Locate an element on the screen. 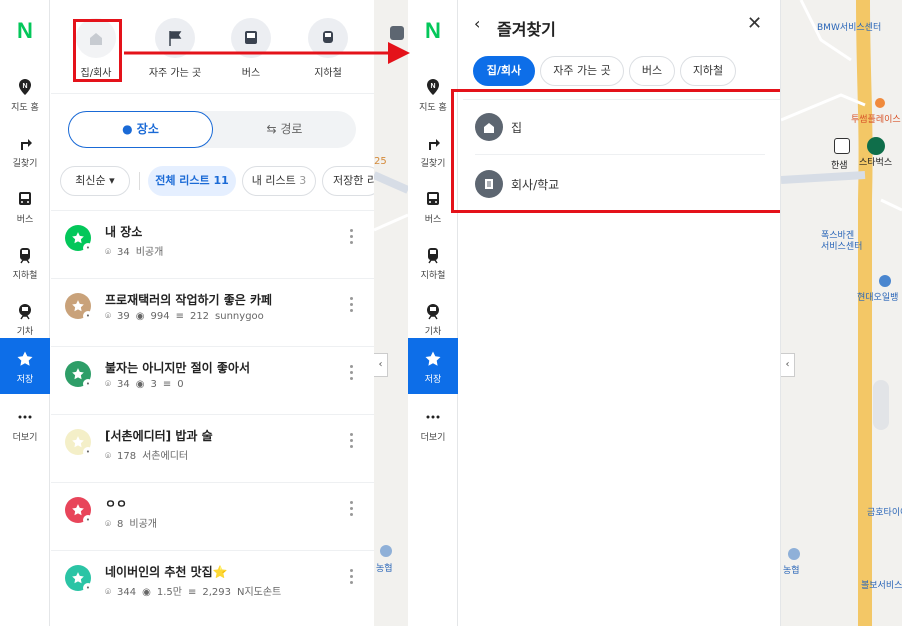 Image resolution: width=902 pixels, height=626 pixels. nav-directions: 길찾기 is located at coordinates (25, 150).